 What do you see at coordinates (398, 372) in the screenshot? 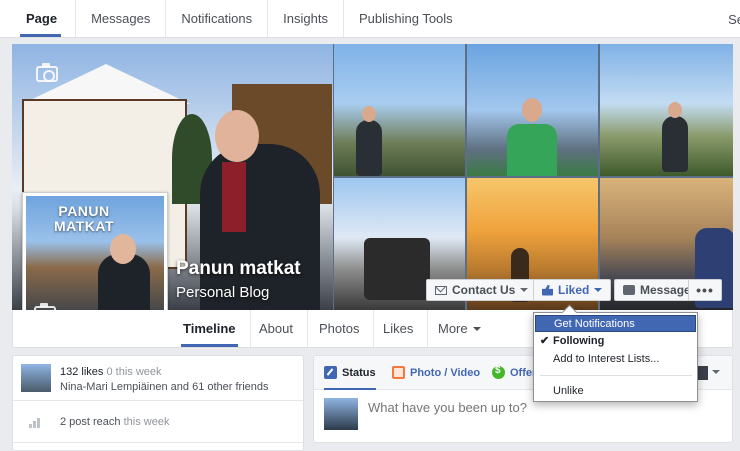
I see `photo-icon` at bounding box center [398, 372].